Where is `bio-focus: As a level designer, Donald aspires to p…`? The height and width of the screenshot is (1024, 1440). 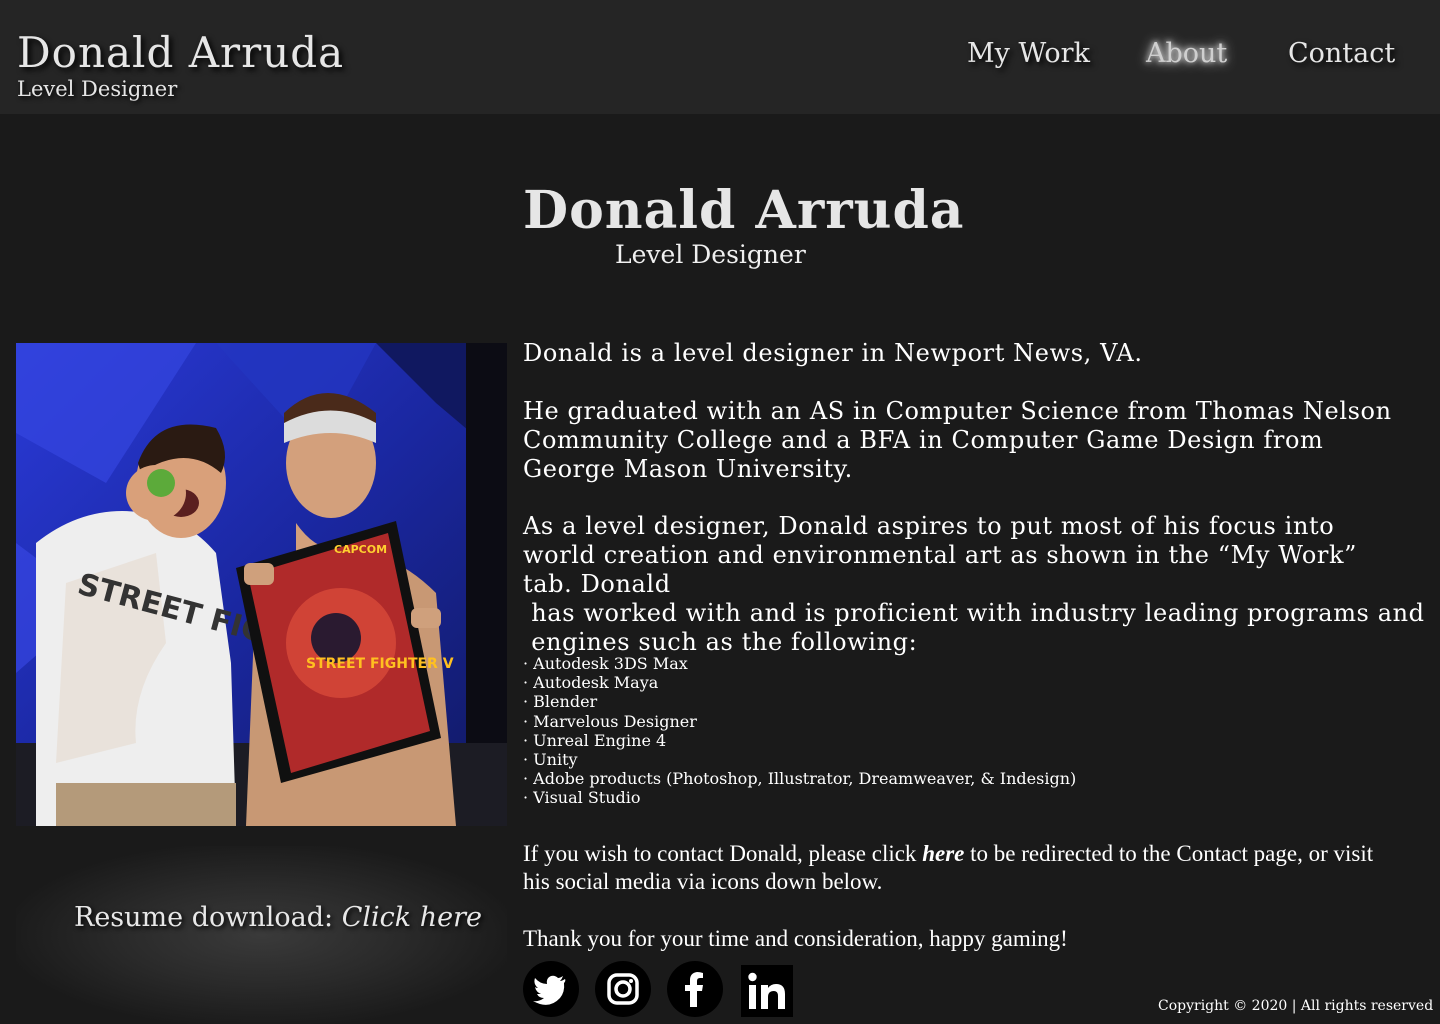 bio-focus: As a level designer, Donald aspires to p… is located at coordinates (973, 584).